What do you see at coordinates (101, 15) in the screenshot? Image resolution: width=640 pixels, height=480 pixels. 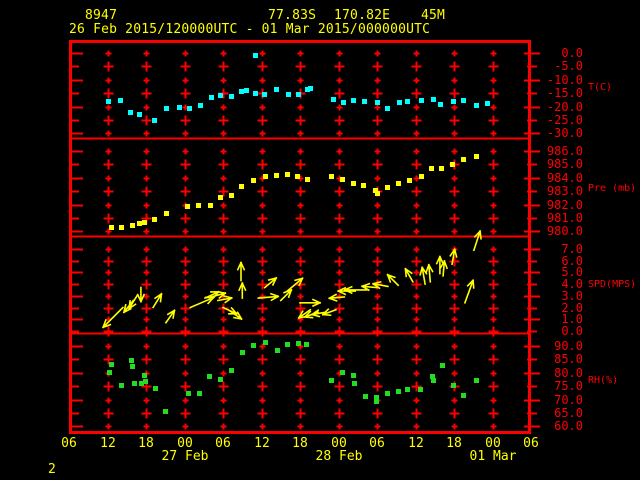 I see `station-id: 8947` at bounding box center [101, 15].